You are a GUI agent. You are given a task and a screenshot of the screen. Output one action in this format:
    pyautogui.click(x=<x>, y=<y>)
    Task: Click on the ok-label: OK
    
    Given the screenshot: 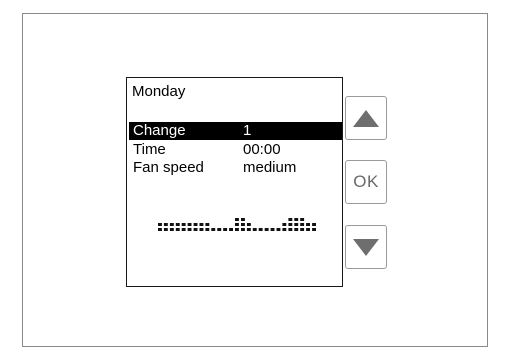 What is the action you would take?
    pyautogui.click(x=366, y=181)
    